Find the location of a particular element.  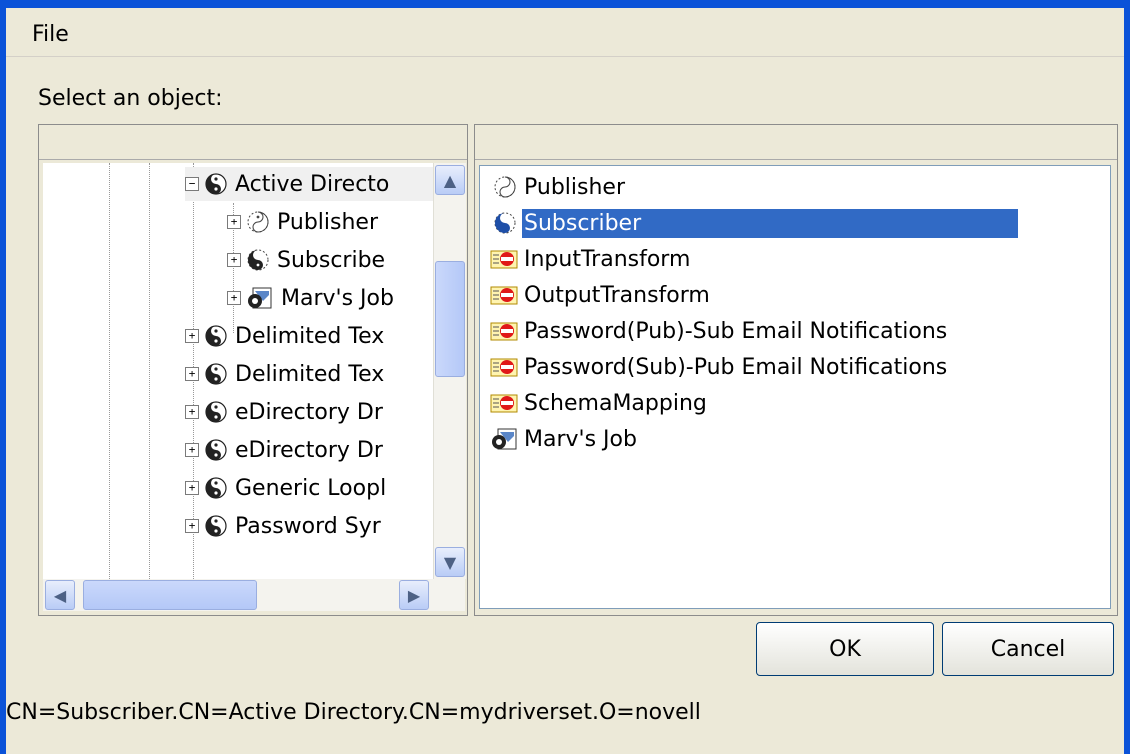

tree-item-delimited-text-2: + Delimited Tex is located at coordinates (284, 374).